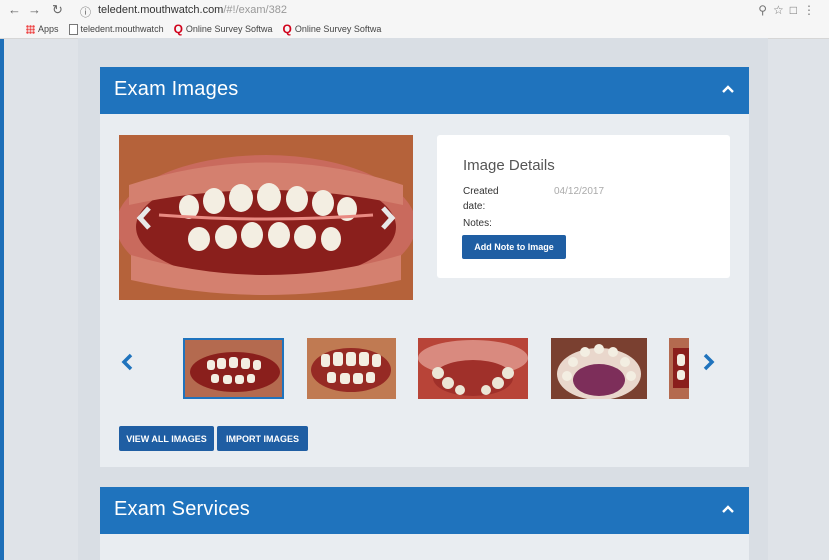 This screenshot has width=829, height=560. Describe the element at coordinates (42, 29) in the screenshot. I see `bookmark-apps: Apps` at that location.